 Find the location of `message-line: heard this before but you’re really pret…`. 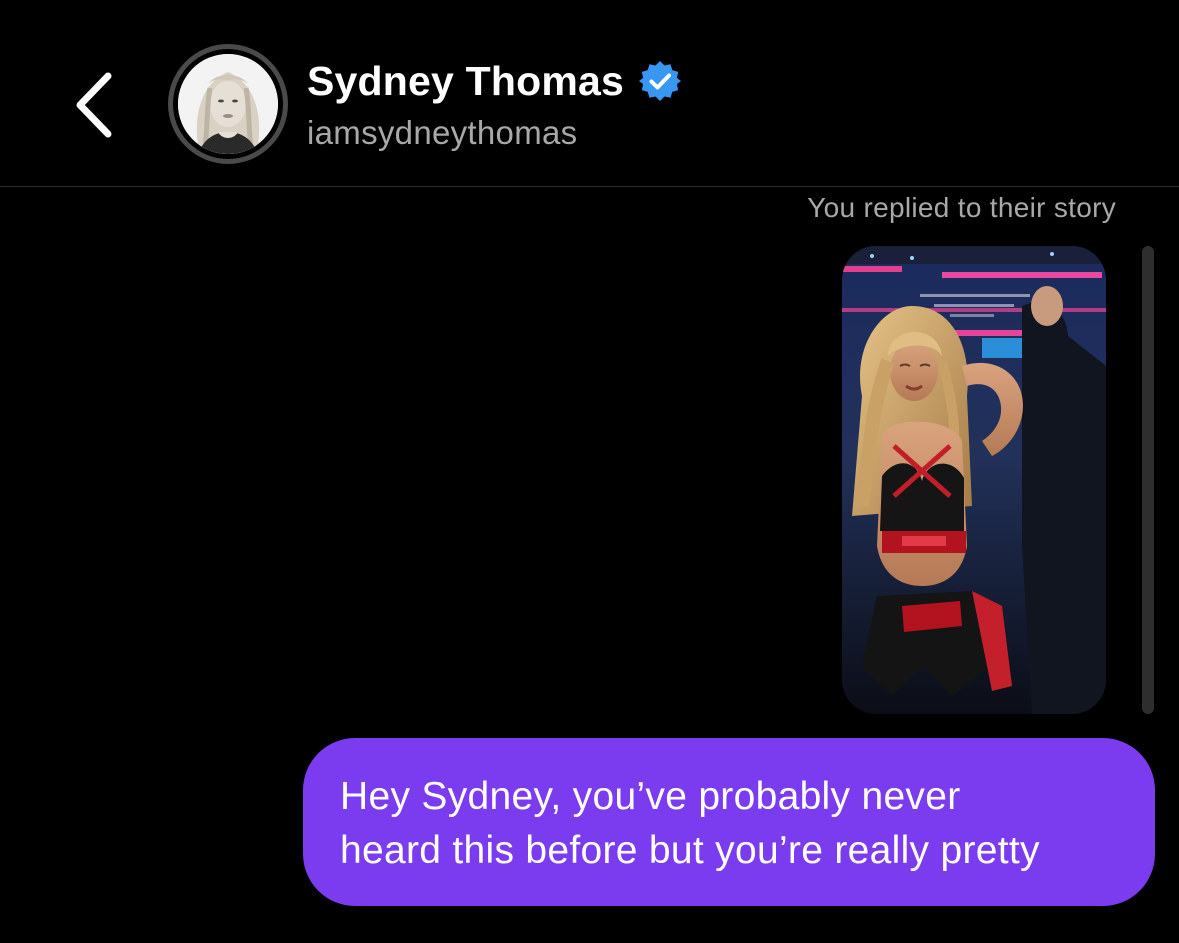

message-line: heard this before but you’re really pret… is located at coordinates (690, 850).